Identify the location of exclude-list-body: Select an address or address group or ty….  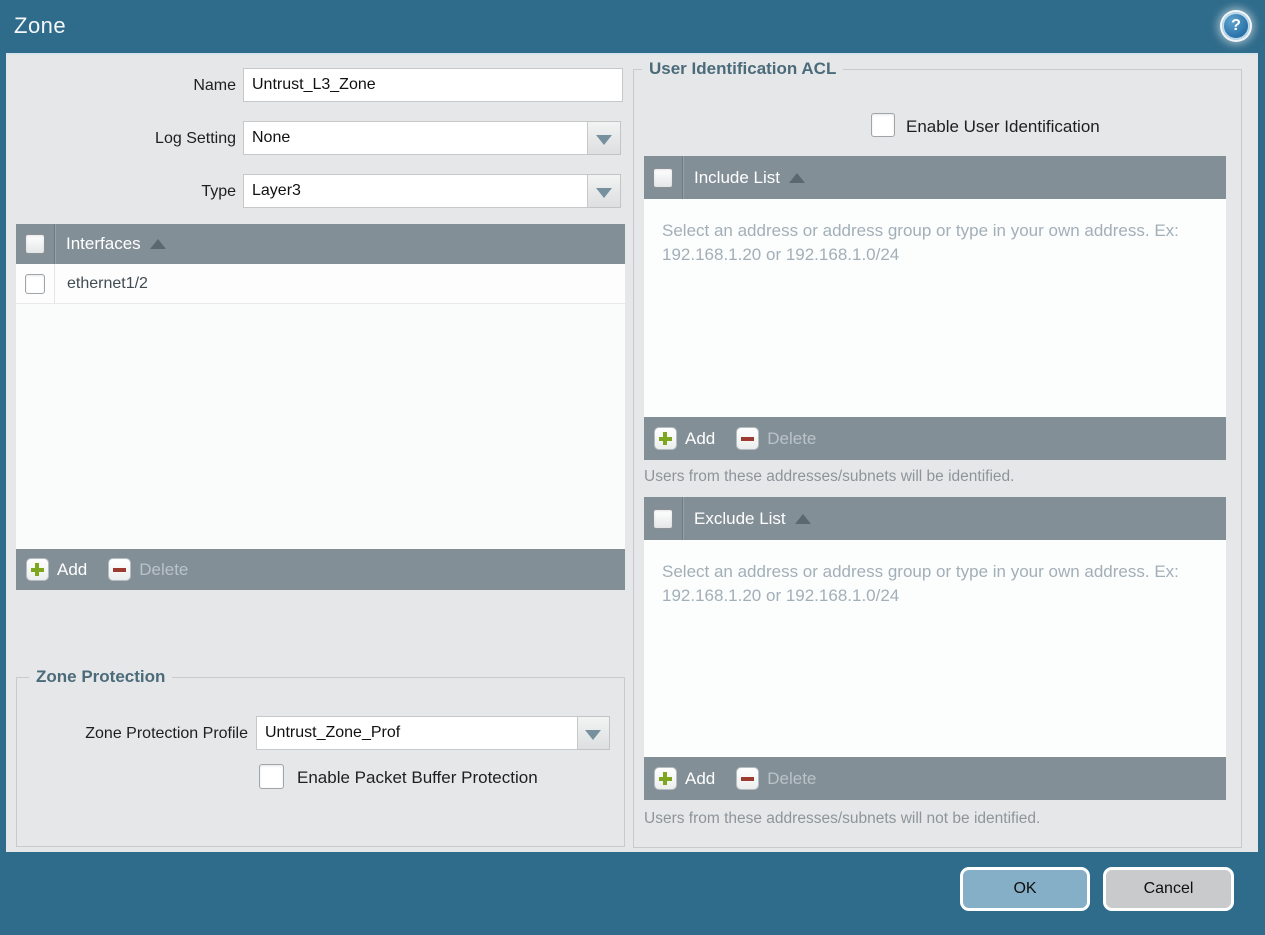
(935, 648).